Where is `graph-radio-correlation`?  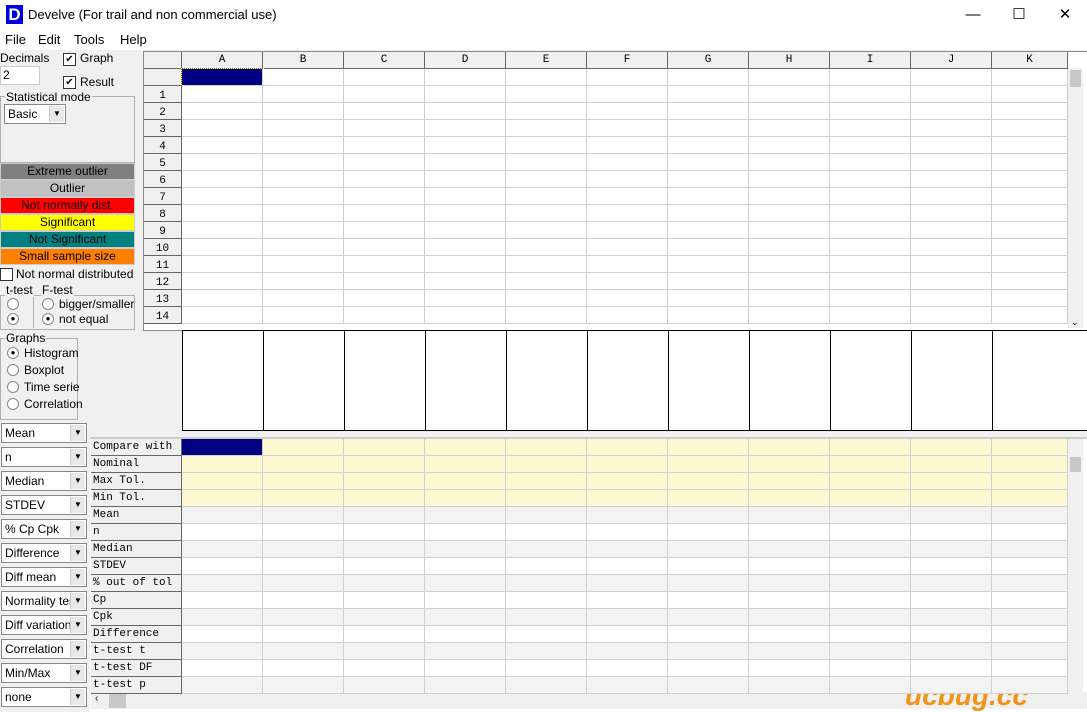
graph-radio-correlation is located at coordinates (13, 404).